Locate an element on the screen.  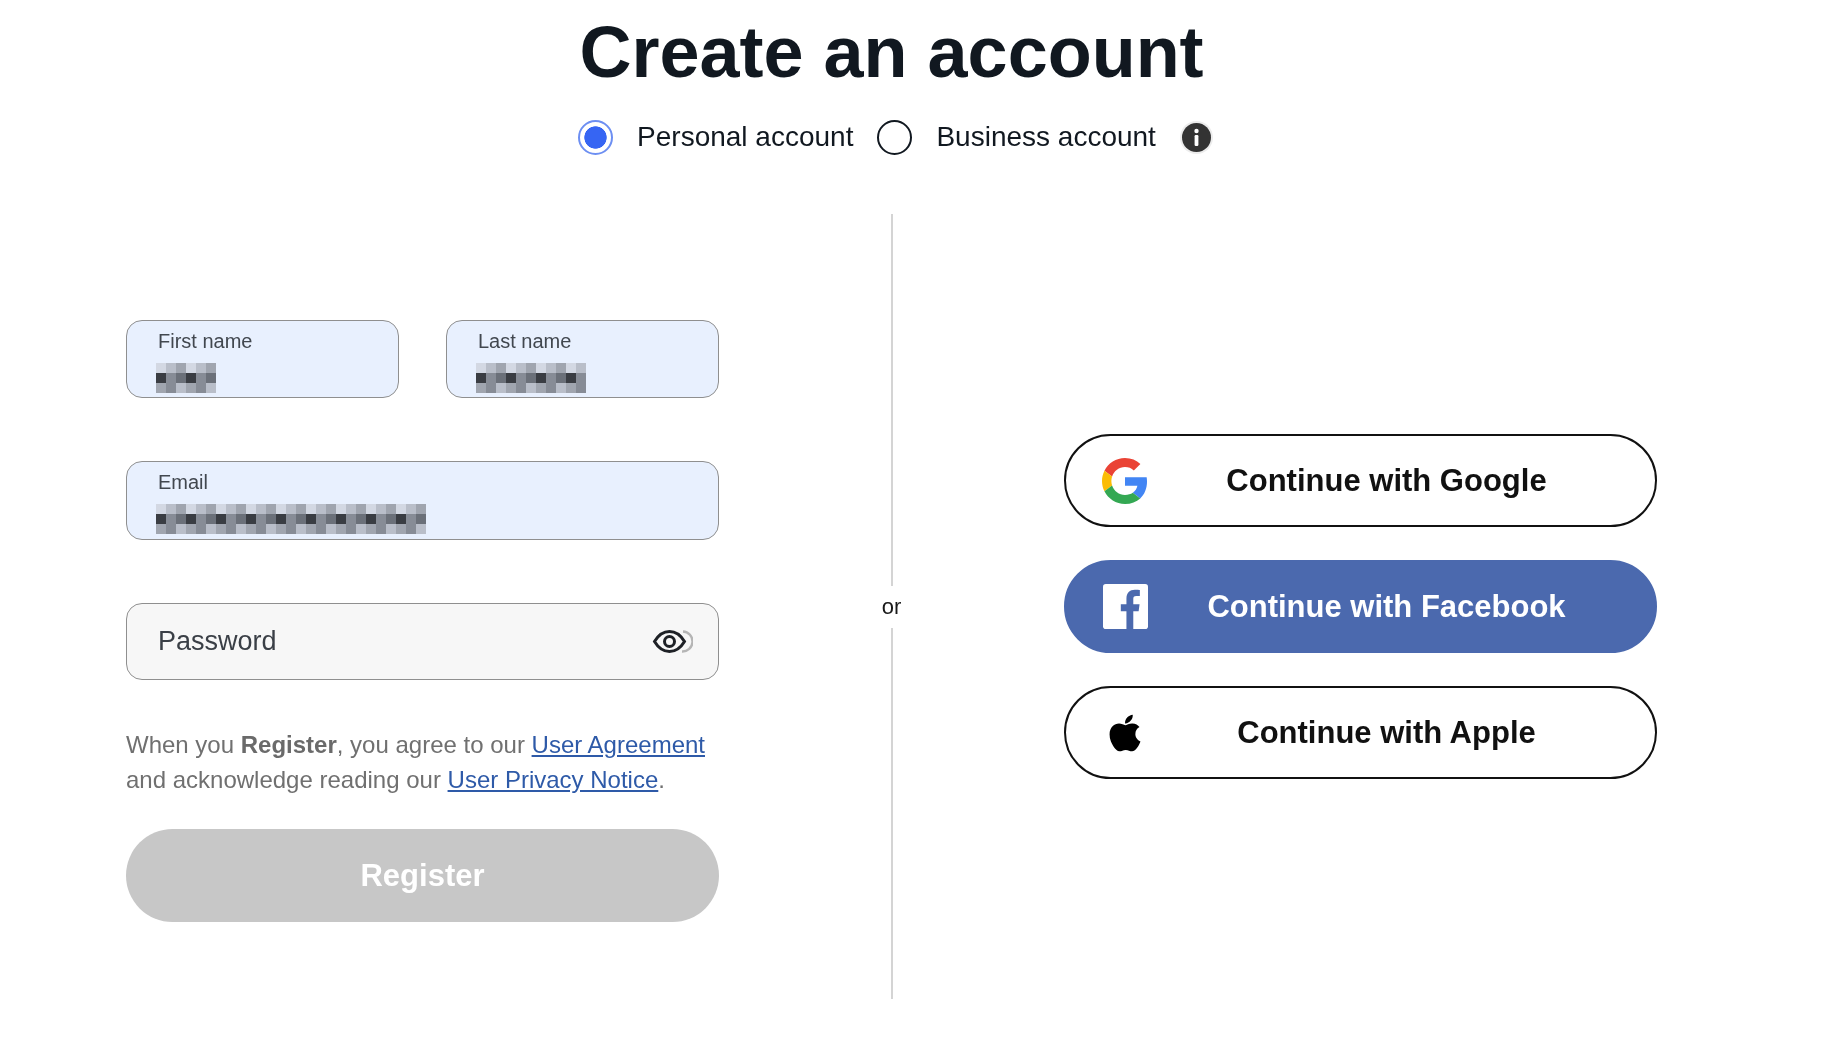
legal-text: When you Register, you agree to our User Agreement and acknowledge reading our User Privacy Notice. is located at coordinates (416, 762).